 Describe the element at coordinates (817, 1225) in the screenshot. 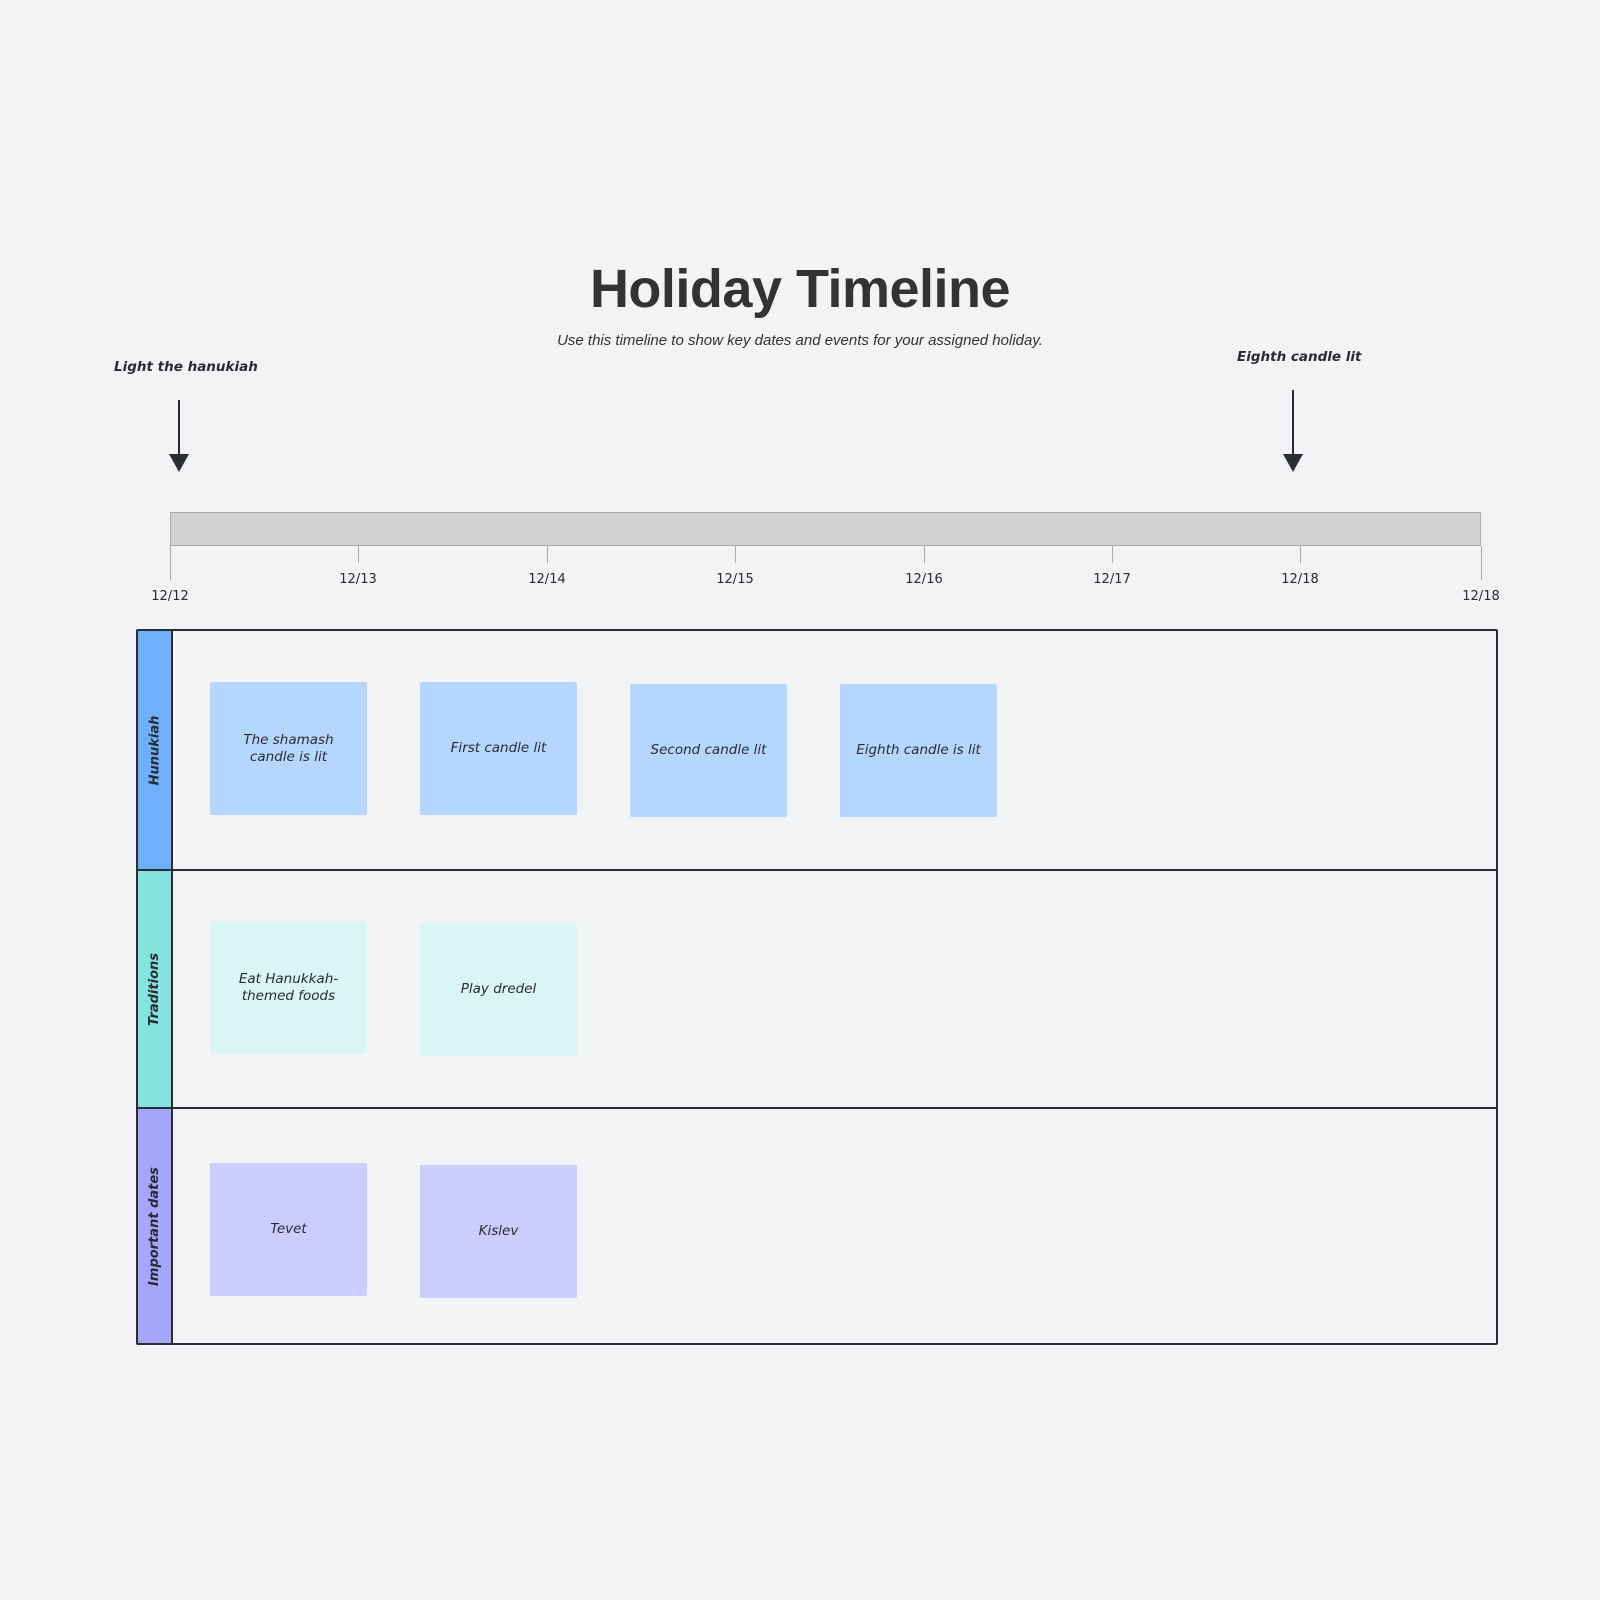

I see `lane-important-dates: Important dates Tevet Kislev` at that location.